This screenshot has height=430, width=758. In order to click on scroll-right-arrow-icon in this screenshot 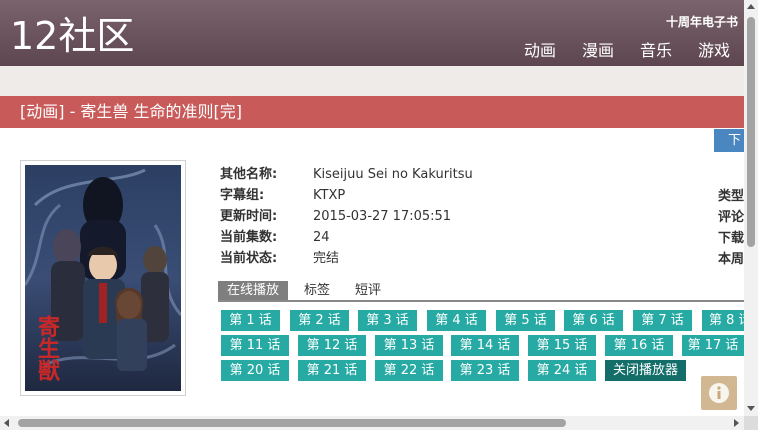, I will do `click(736, 423)`.